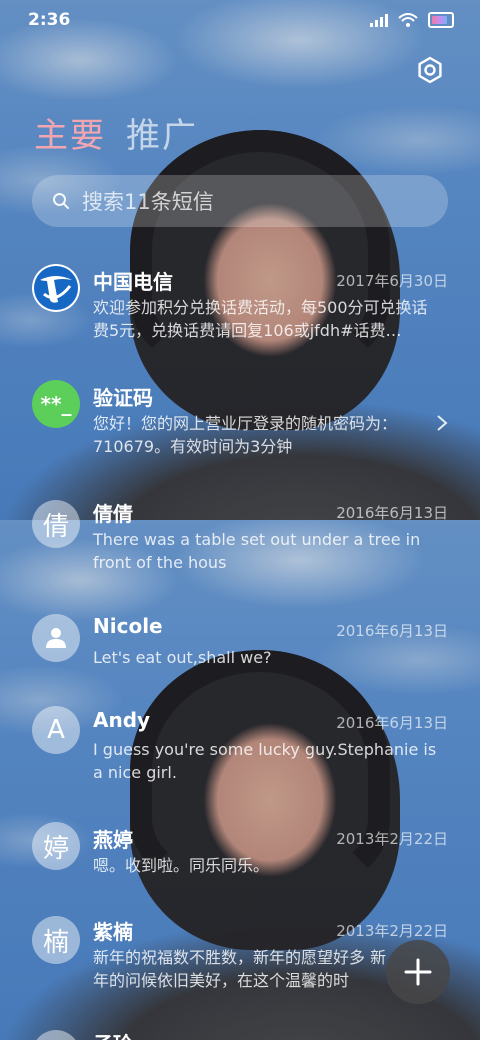  Describe the element at coordinates (123, 398) in the screenshot. I see `contact-name: 验证码` at that location.